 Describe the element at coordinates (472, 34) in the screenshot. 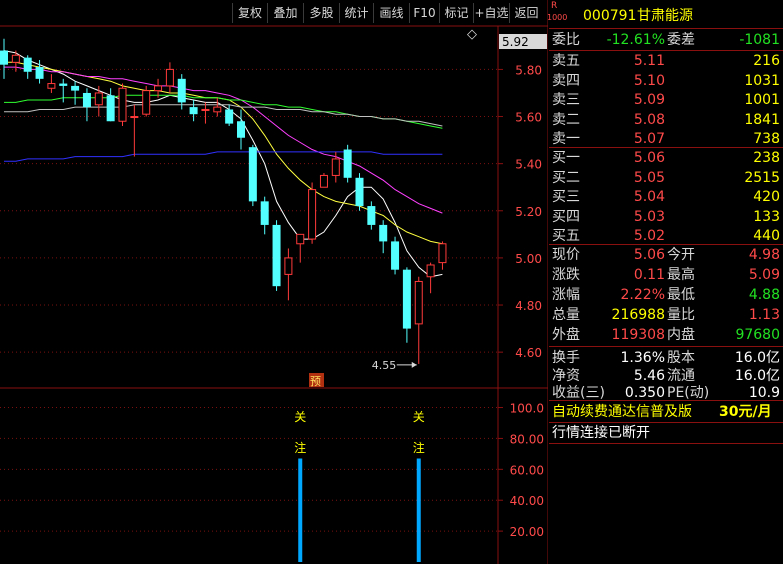

I see `diamond-icon: ◇` at that location.